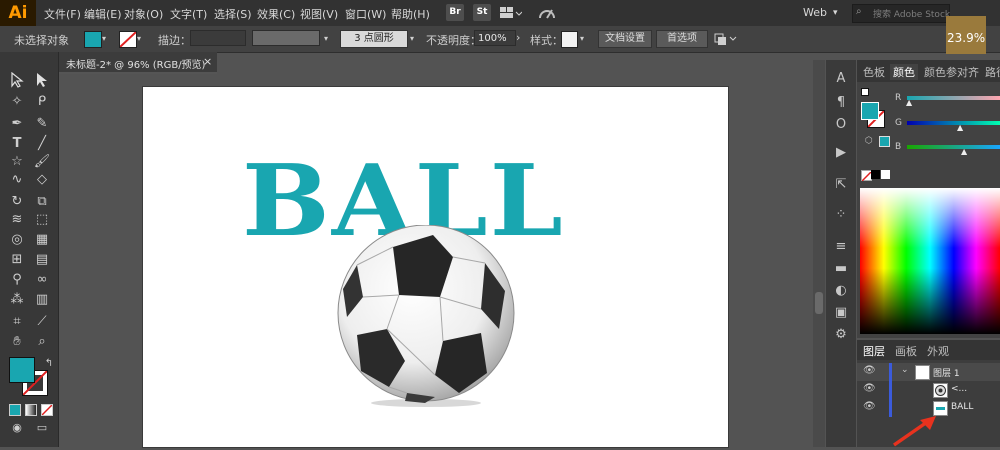  Describe the element at coordinates (870, 111) in the screenshot. I see `panel-fill-swatch` at that location.